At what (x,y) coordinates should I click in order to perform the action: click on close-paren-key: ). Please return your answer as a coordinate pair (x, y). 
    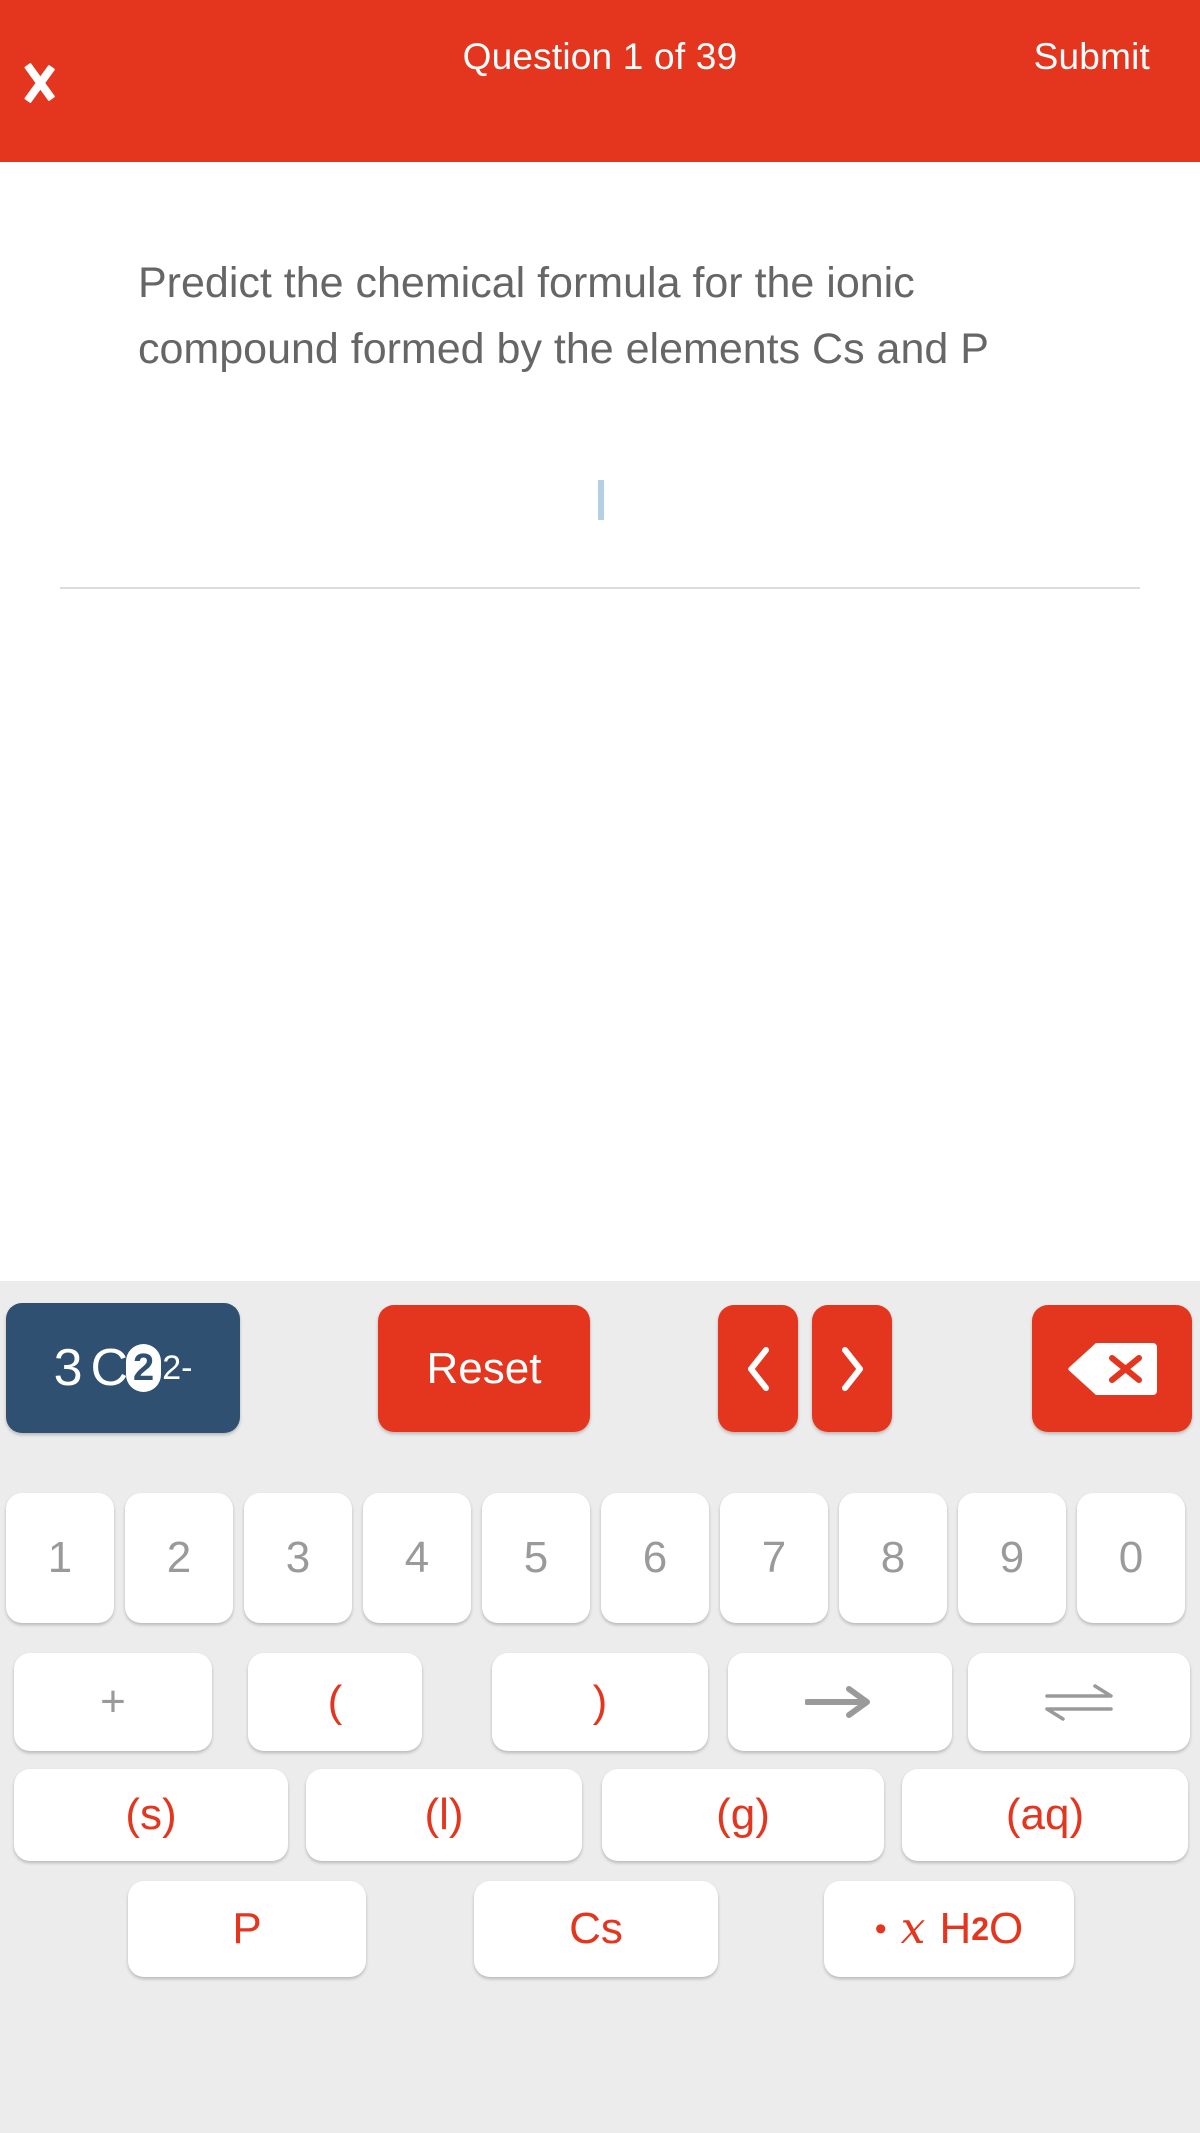
    Looking at the image, I should click on (600, 1702).